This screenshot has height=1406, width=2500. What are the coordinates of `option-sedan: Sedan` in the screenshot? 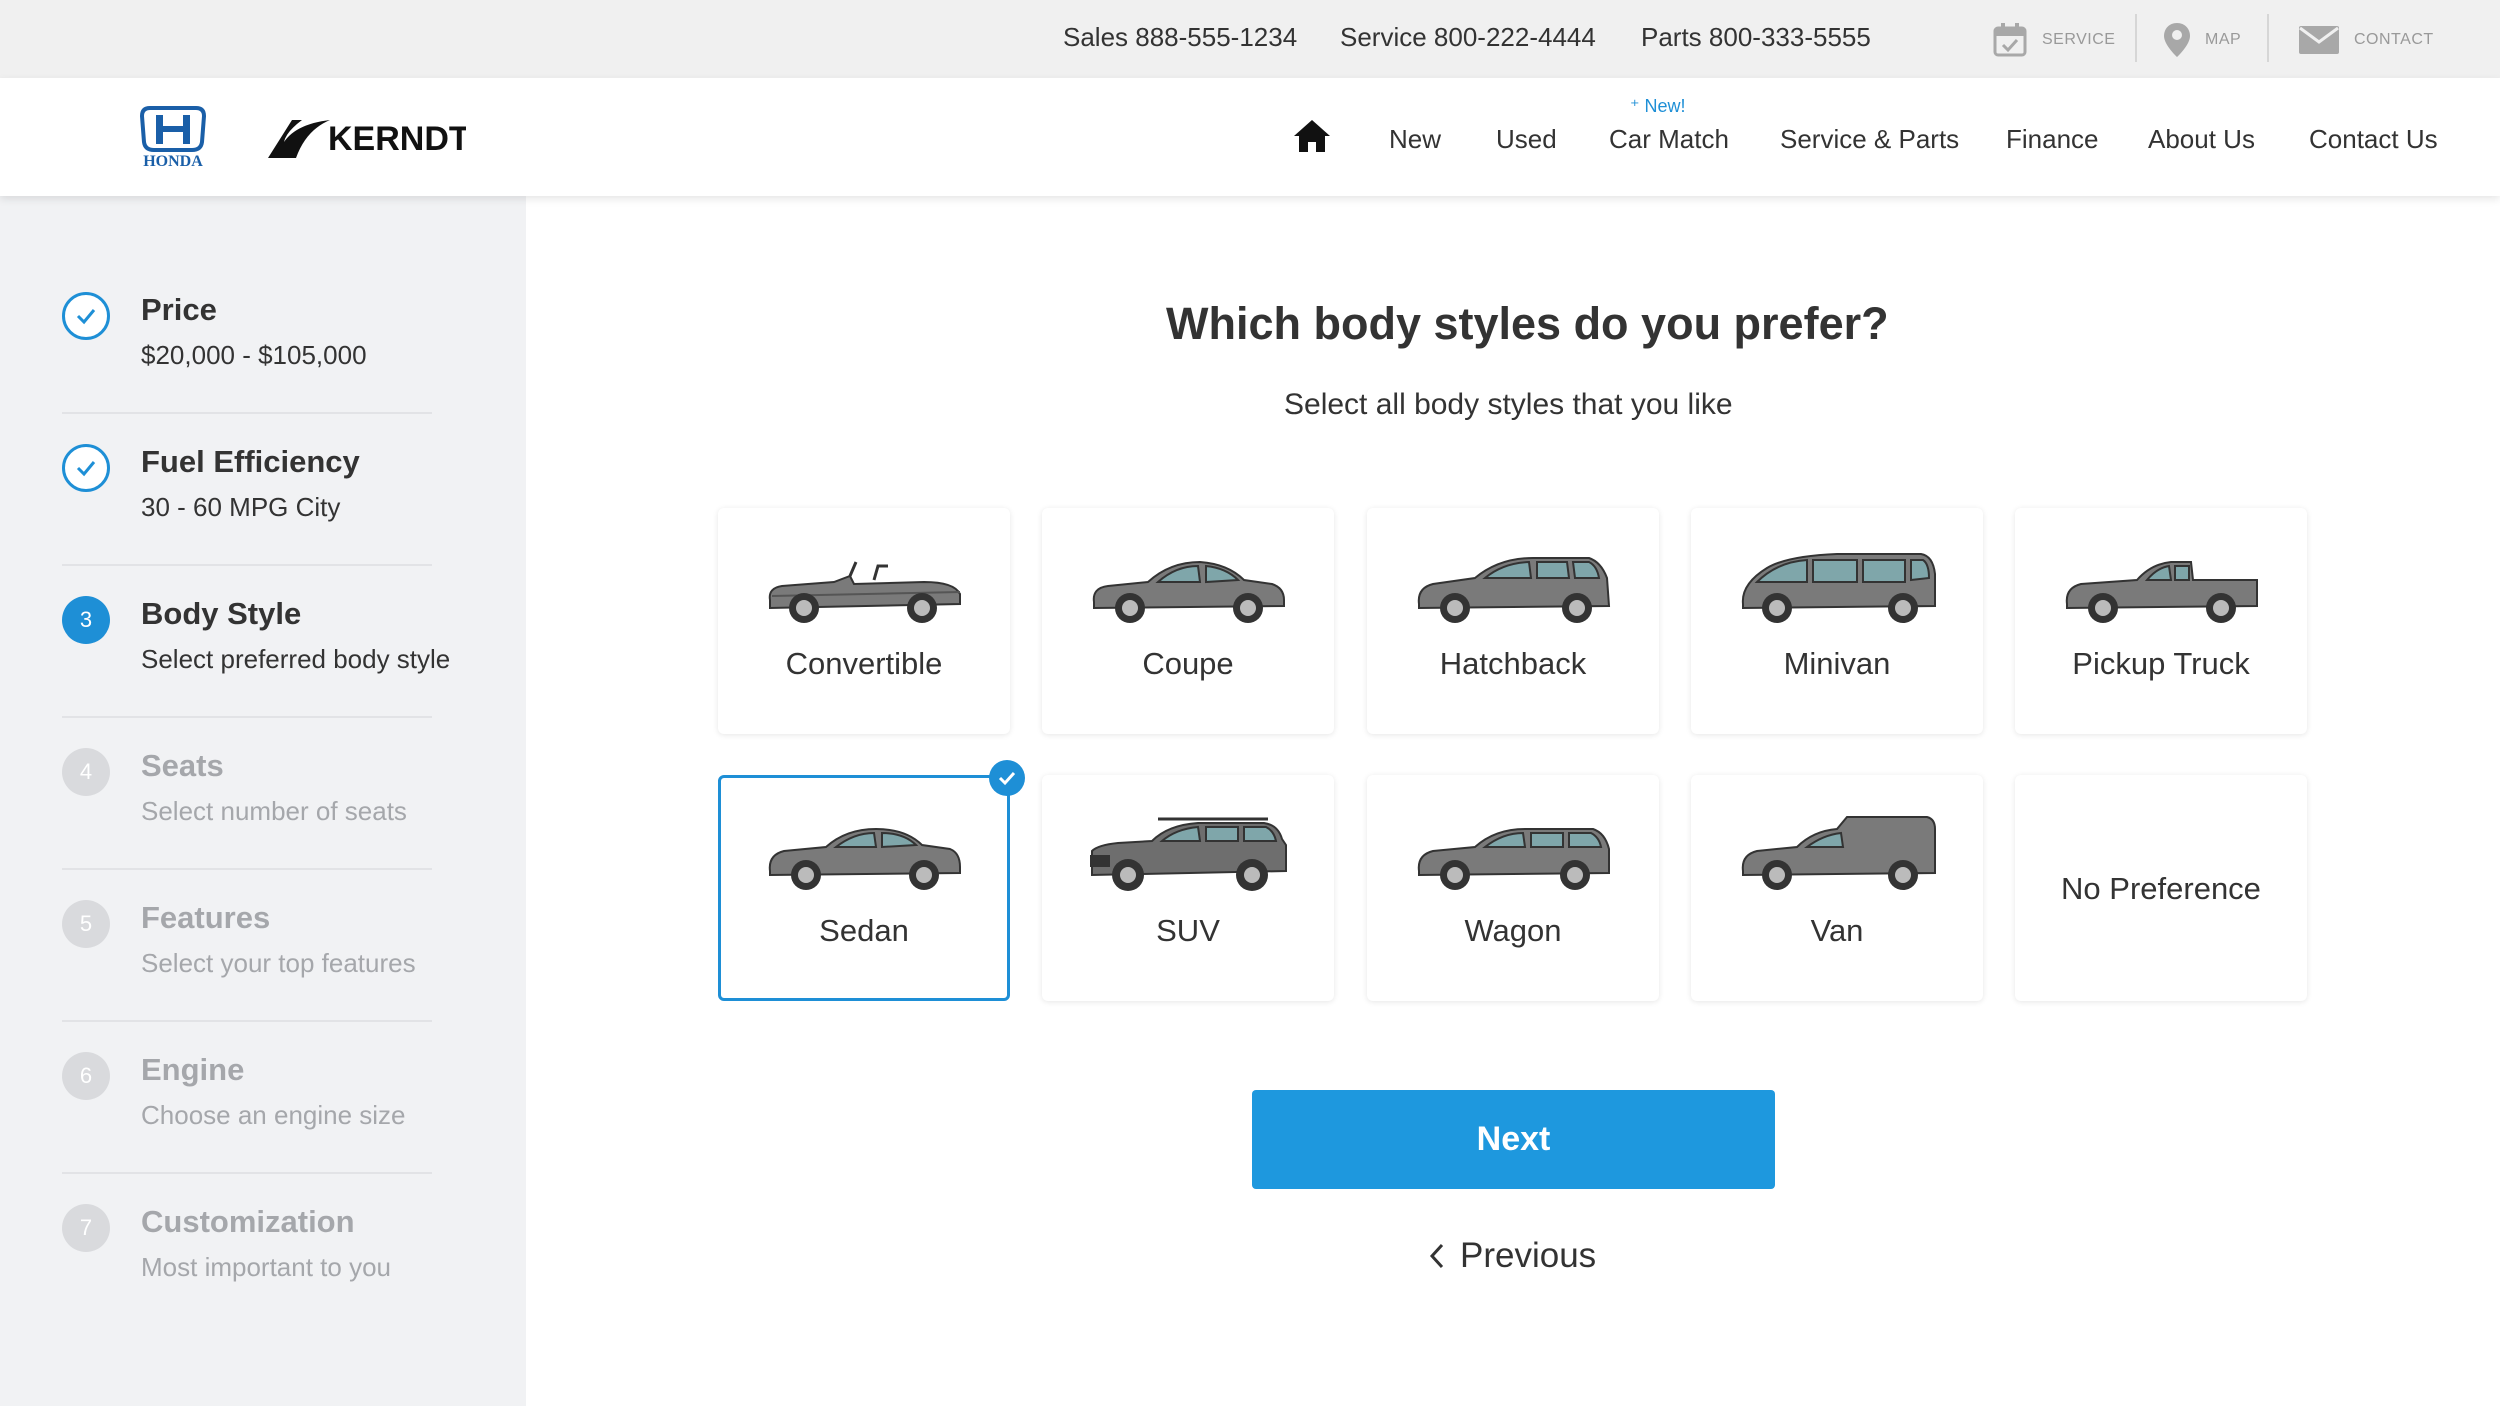 It's located at (871, 880).